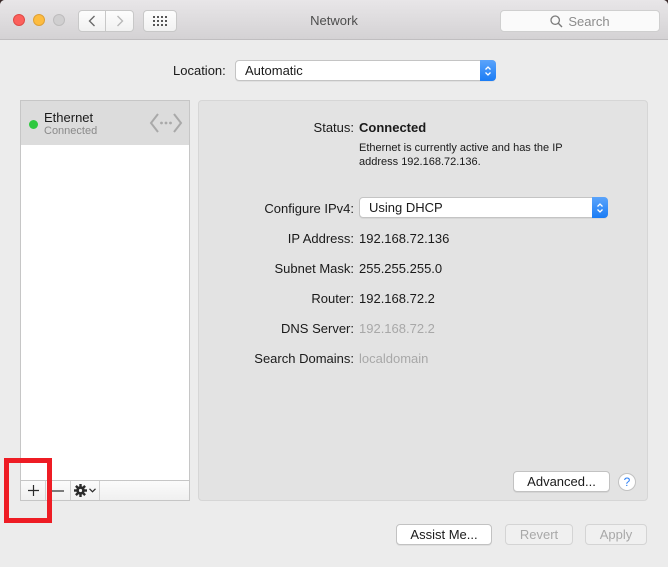 This screenshot has width=668, height=567. Describe the element at coordinates (332, 298) in the screenshot. I see `router-label: Router:` at that location.